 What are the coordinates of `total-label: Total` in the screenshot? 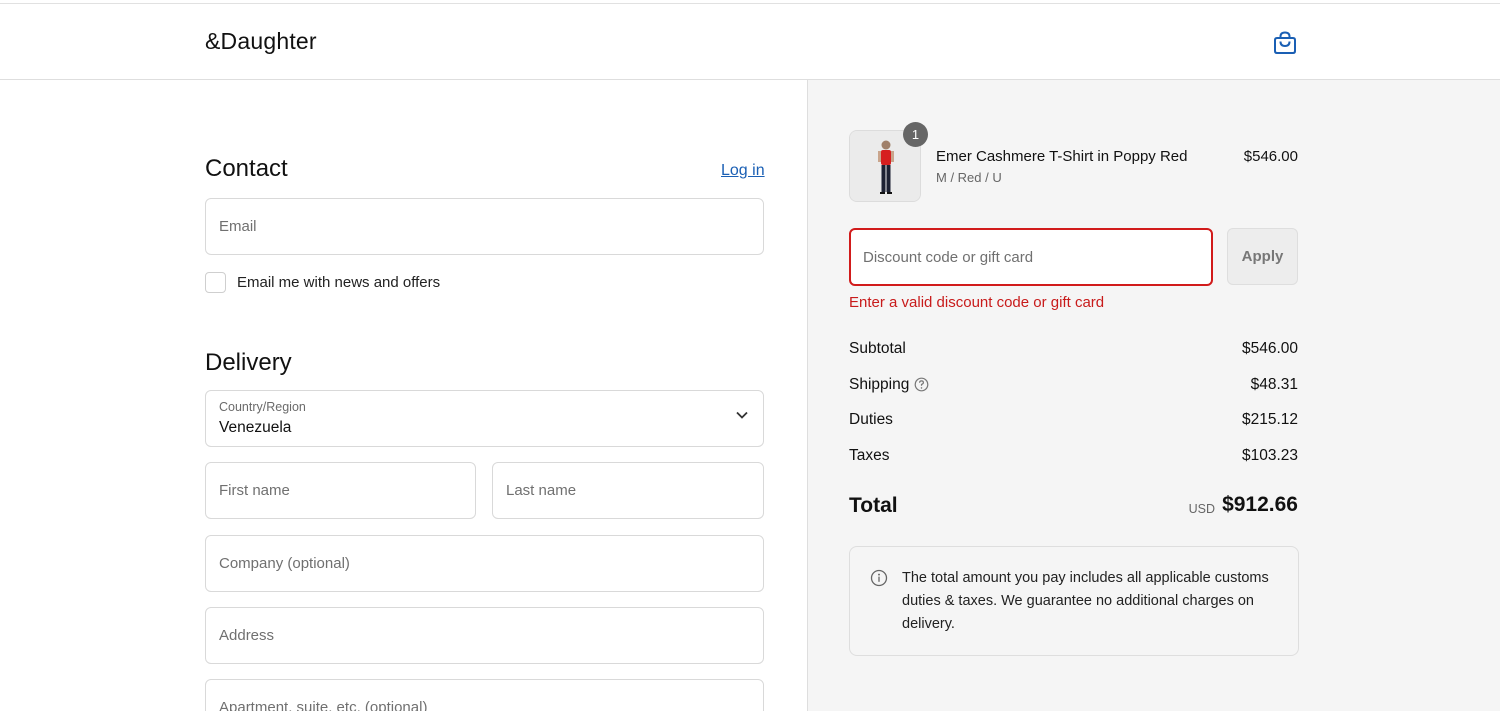 It's located at (873, 505).